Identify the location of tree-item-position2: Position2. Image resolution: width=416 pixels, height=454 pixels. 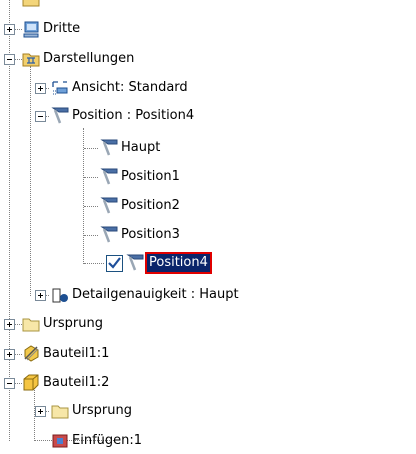
(150, 206).